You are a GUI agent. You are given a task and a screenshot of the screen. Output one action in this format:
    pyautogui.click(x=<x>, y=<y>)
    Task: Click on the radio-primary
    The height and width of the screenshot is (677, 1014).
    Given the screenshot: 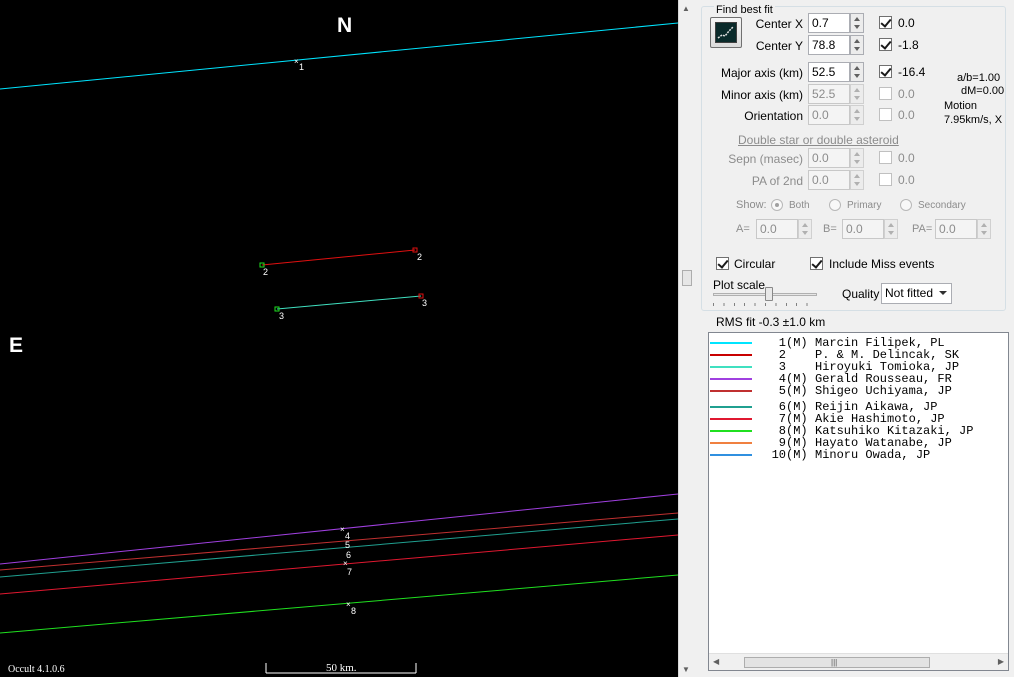 What is the action you would take?
    pyautogui.click(x=835, y=205)
    